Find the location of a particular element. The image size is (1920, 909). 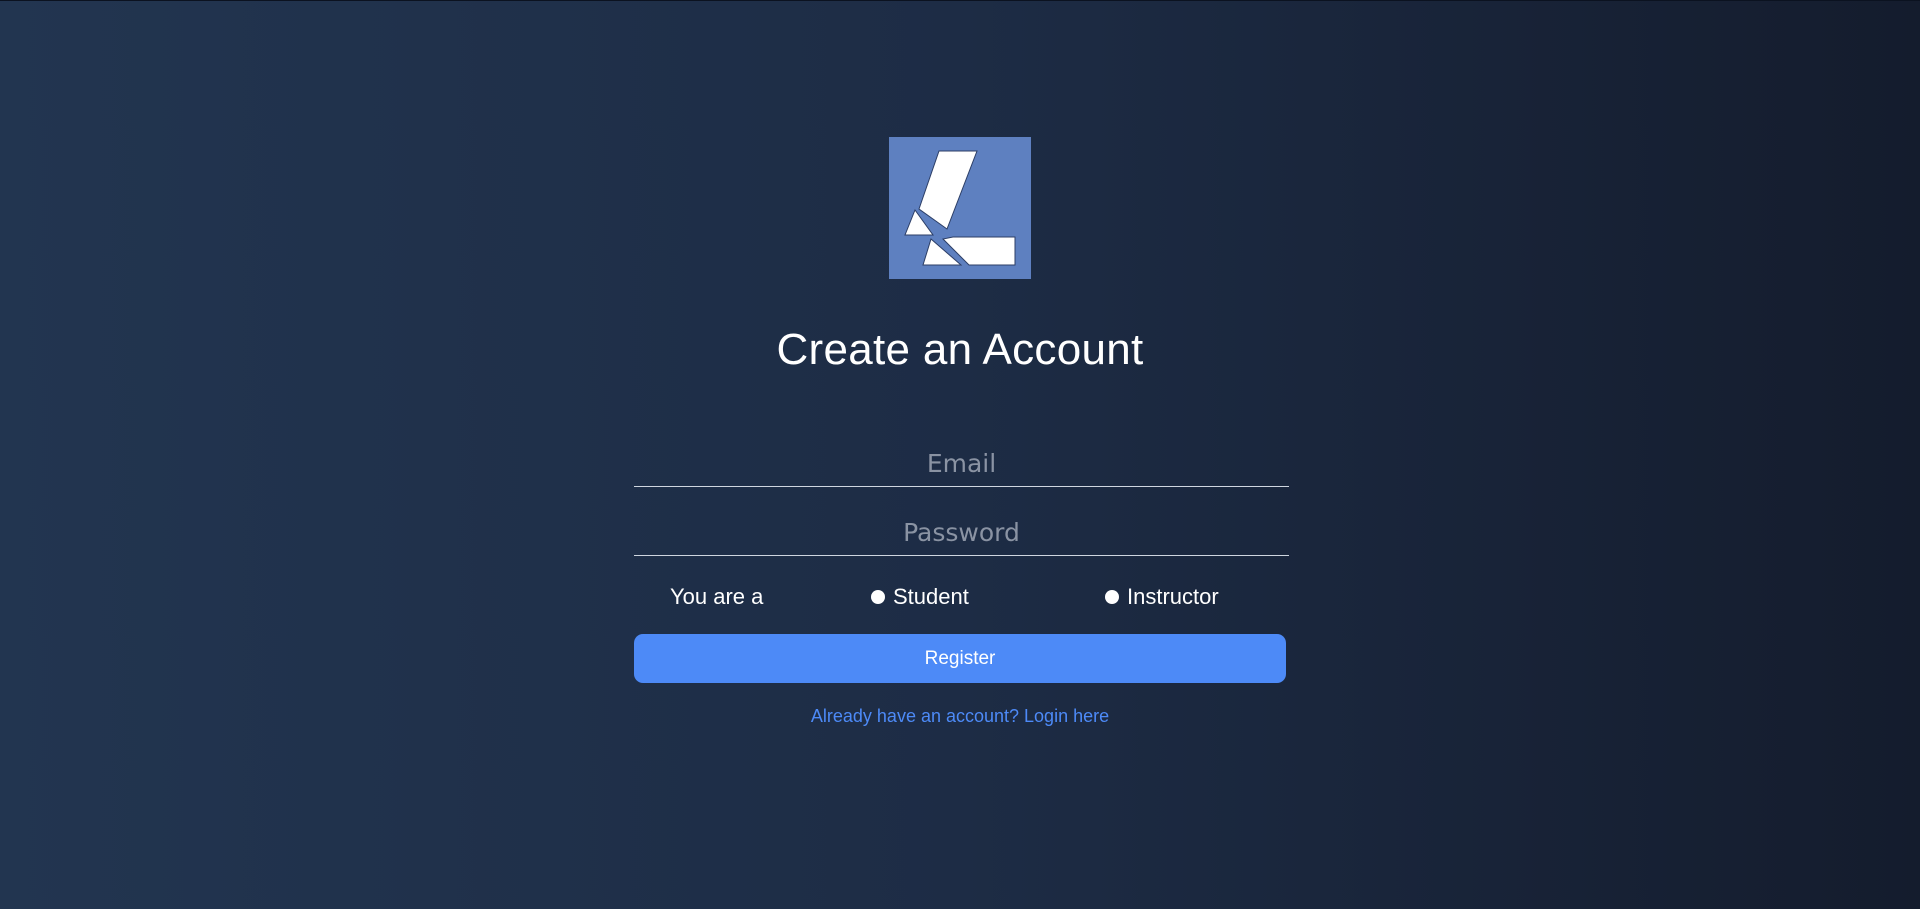

role-label: You are a is located at coordinates (717, 596).